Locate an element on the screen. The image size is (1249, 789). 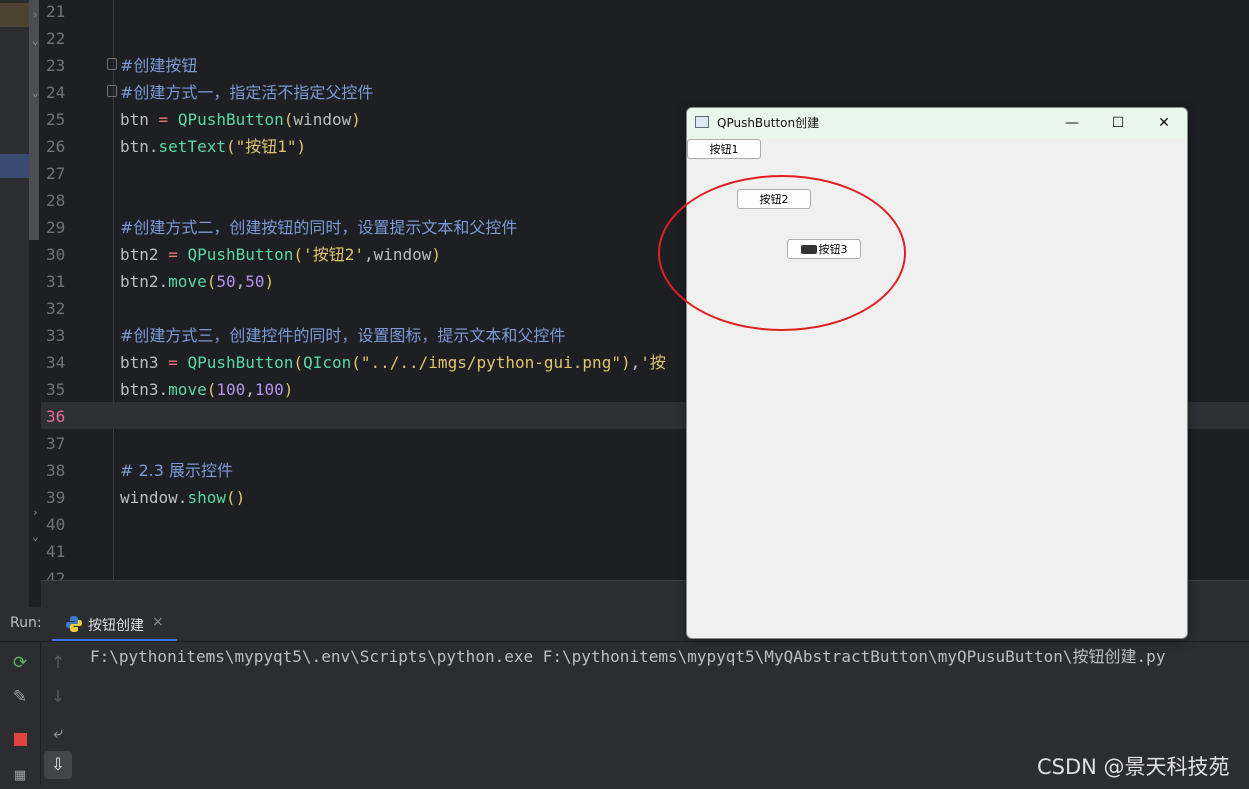
line-number: 23 is located at coordinates (56, 65).